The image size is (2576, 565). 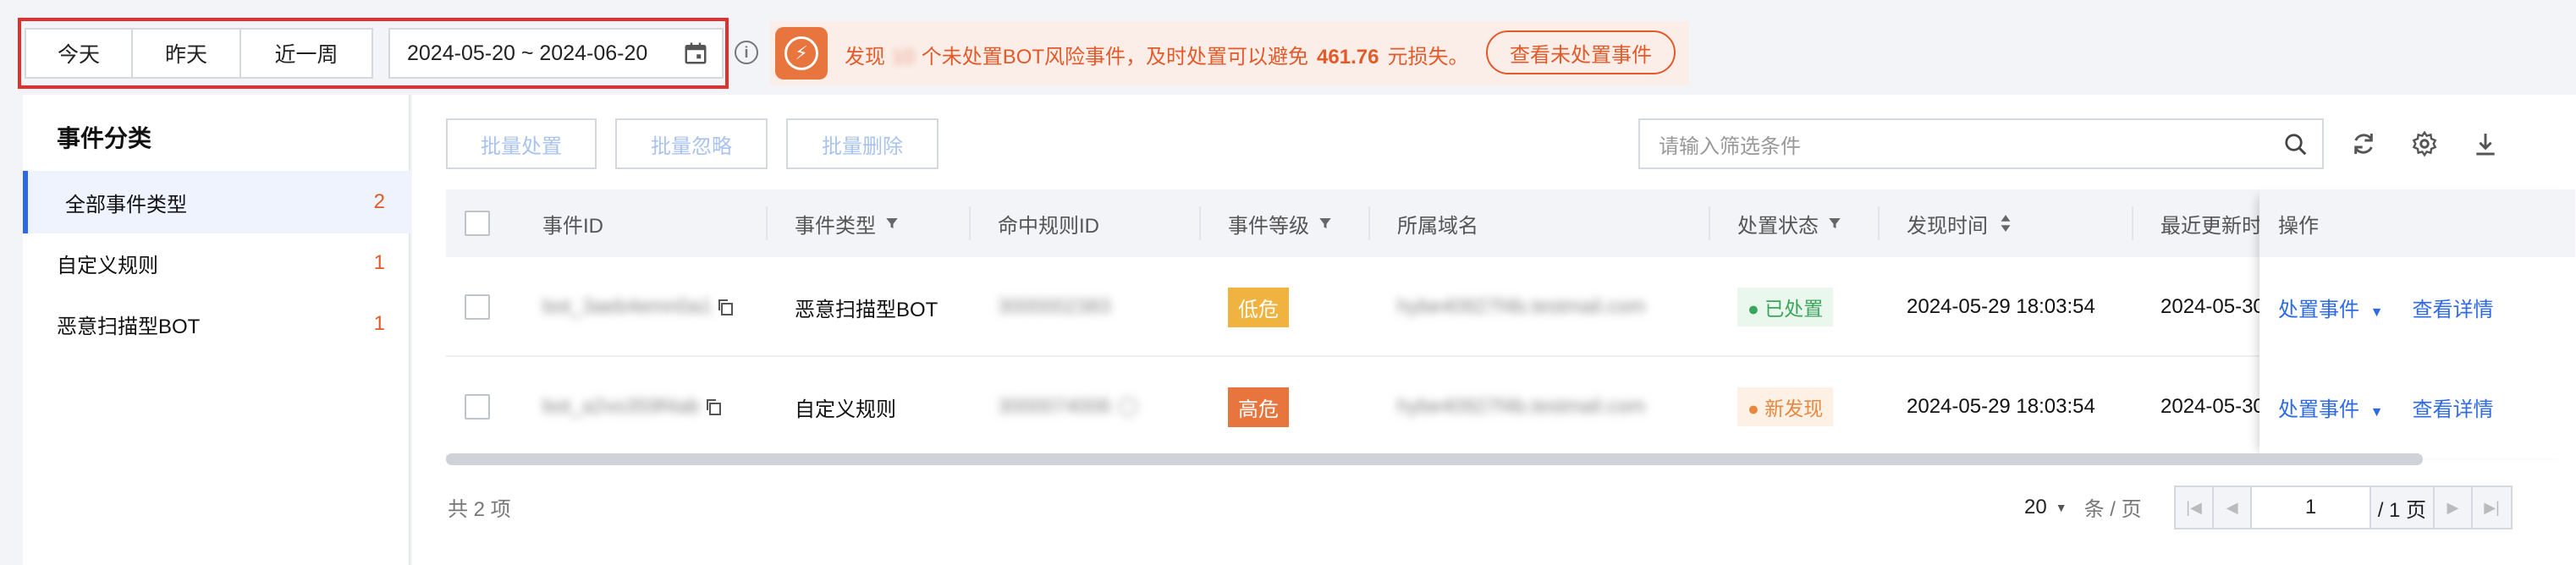 What do you see at coordinates (2318, 409) in the screenshot?
I see `handle-event-label: 处置事件` at bounding box center [2318, 409].